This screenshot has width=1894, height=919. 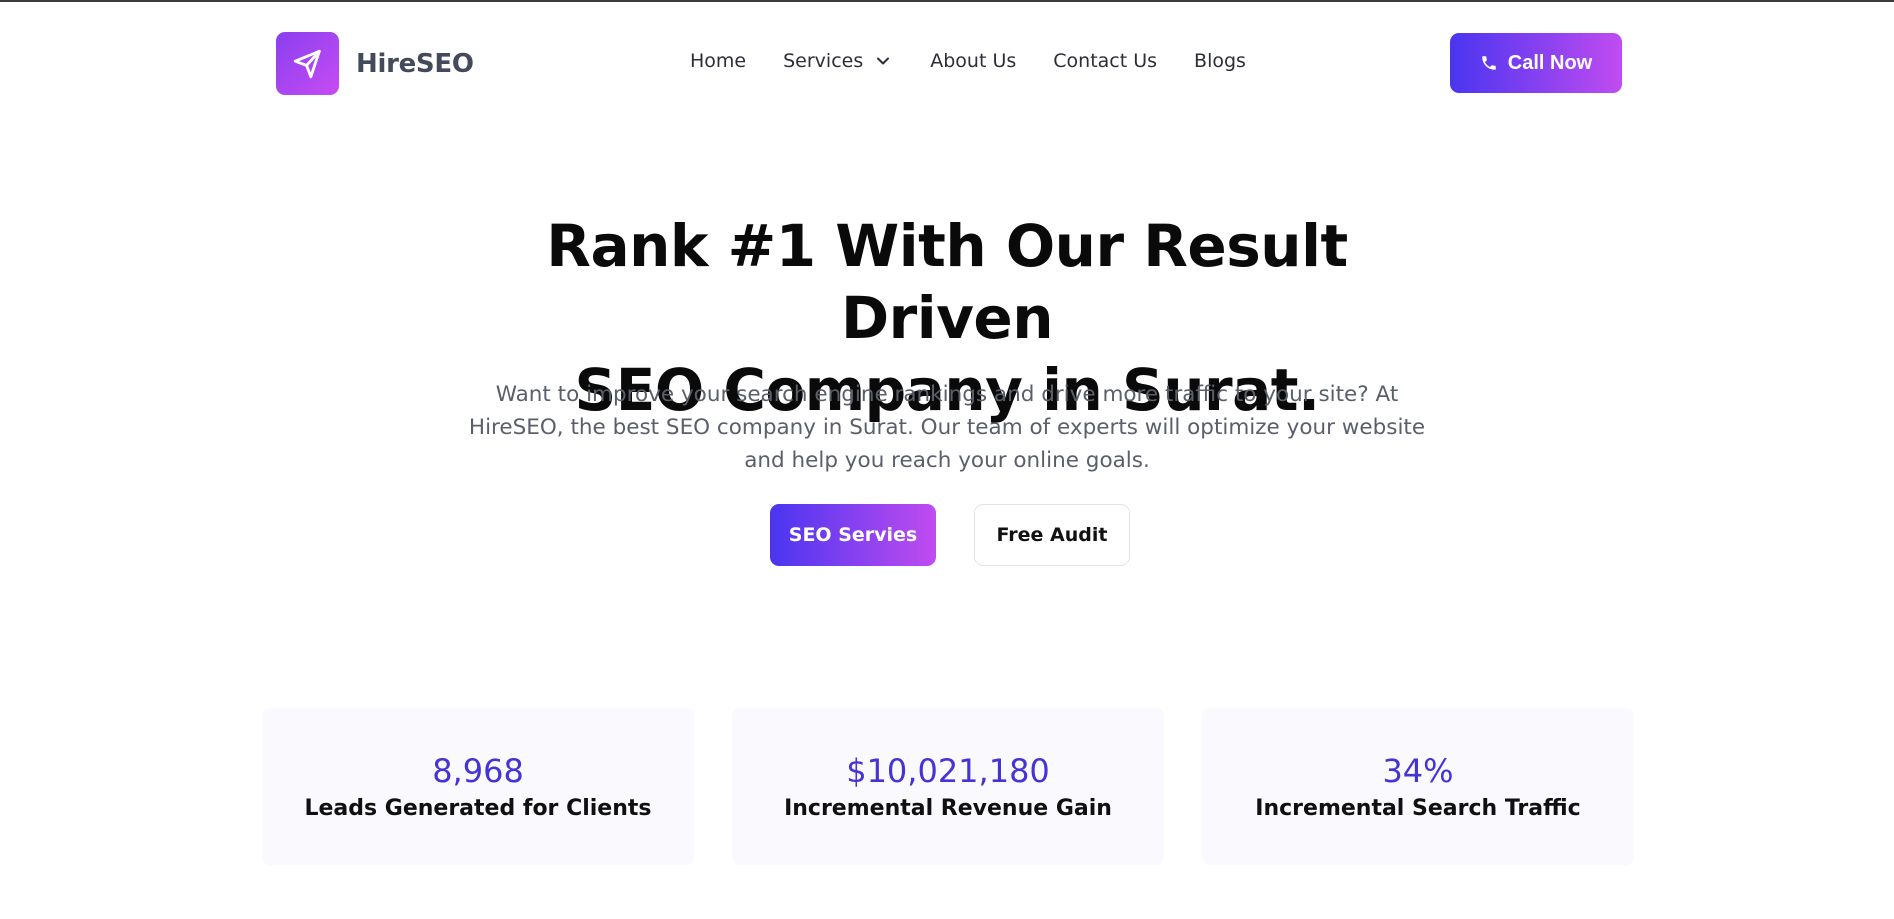 I want to click on nav-blogs: Blogs, so click(x=1220, y=61).